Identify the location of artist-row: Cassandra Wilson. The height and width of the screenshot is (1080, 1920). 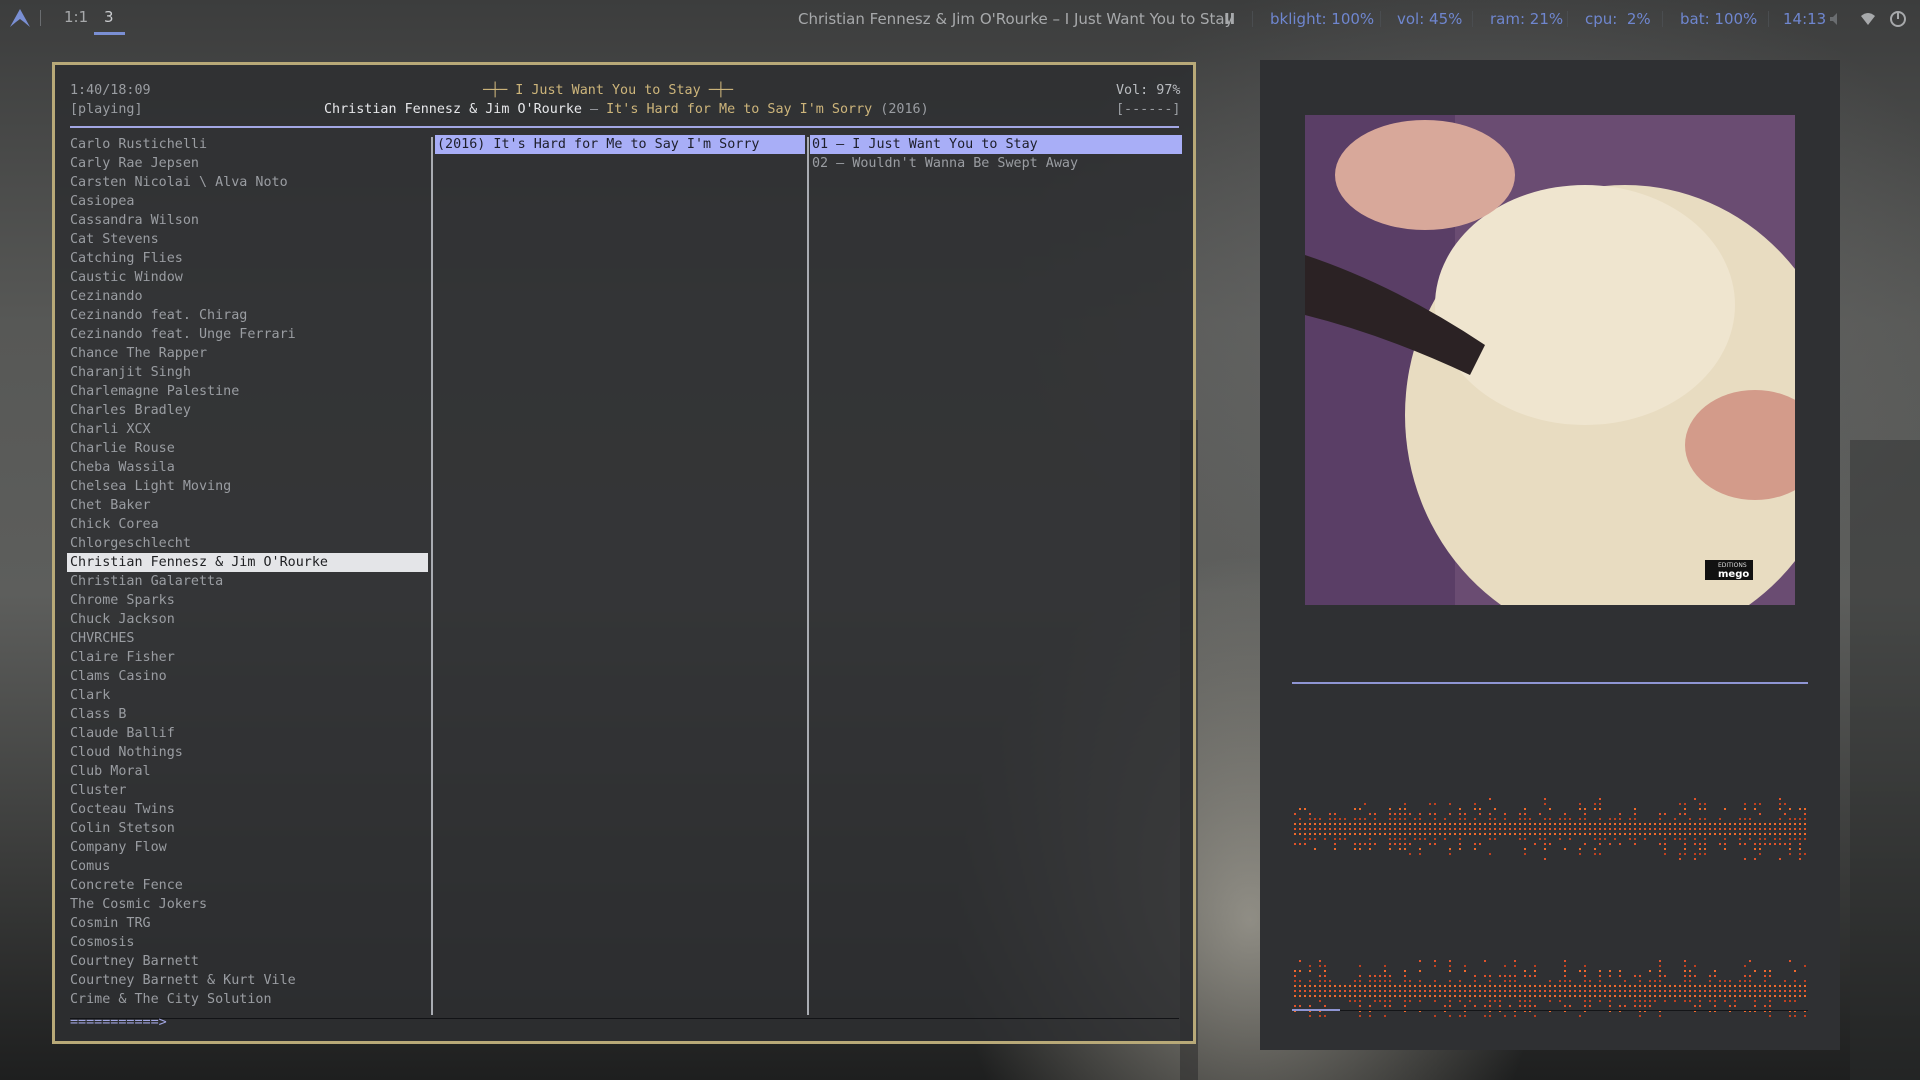
(247, 220).